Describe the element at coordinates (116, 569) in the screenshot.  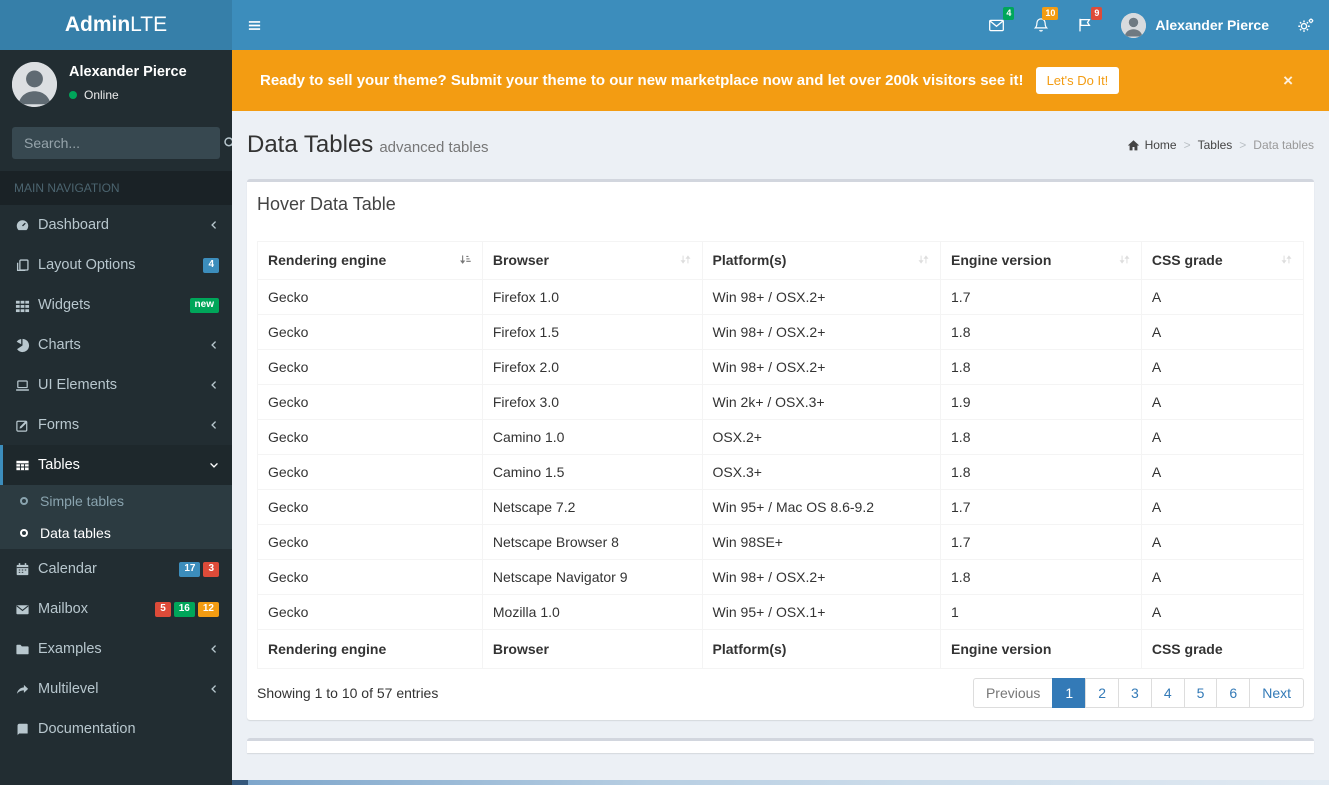
I see `sidebar-item-calendar: Calendar 17 3` at that location.